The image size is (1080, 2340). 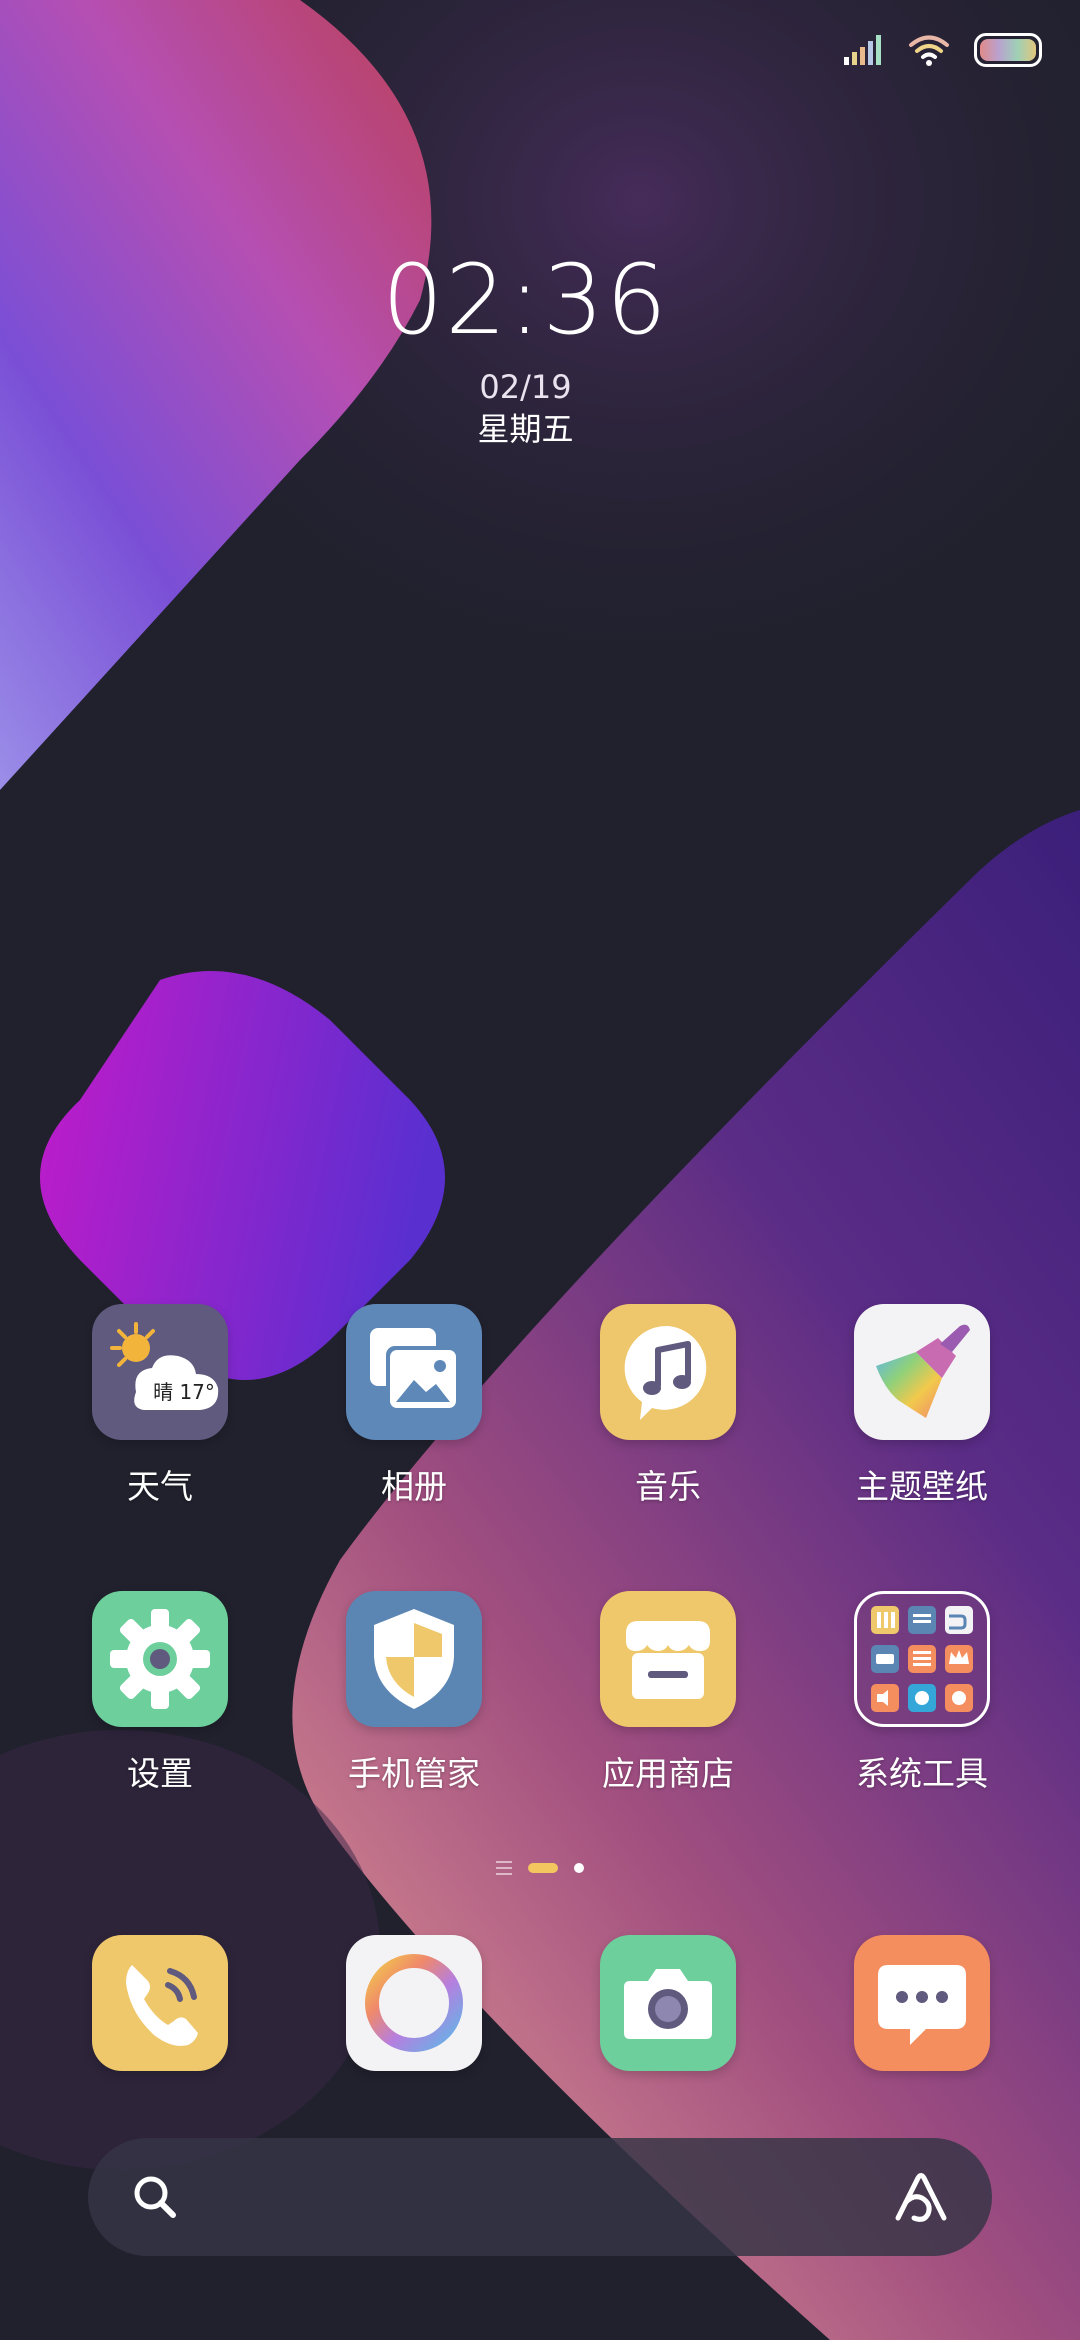 What do you see at coordinates (922, 2003) in the screenshot?
I see `messages-icon` at bounding box center [922, 2003].